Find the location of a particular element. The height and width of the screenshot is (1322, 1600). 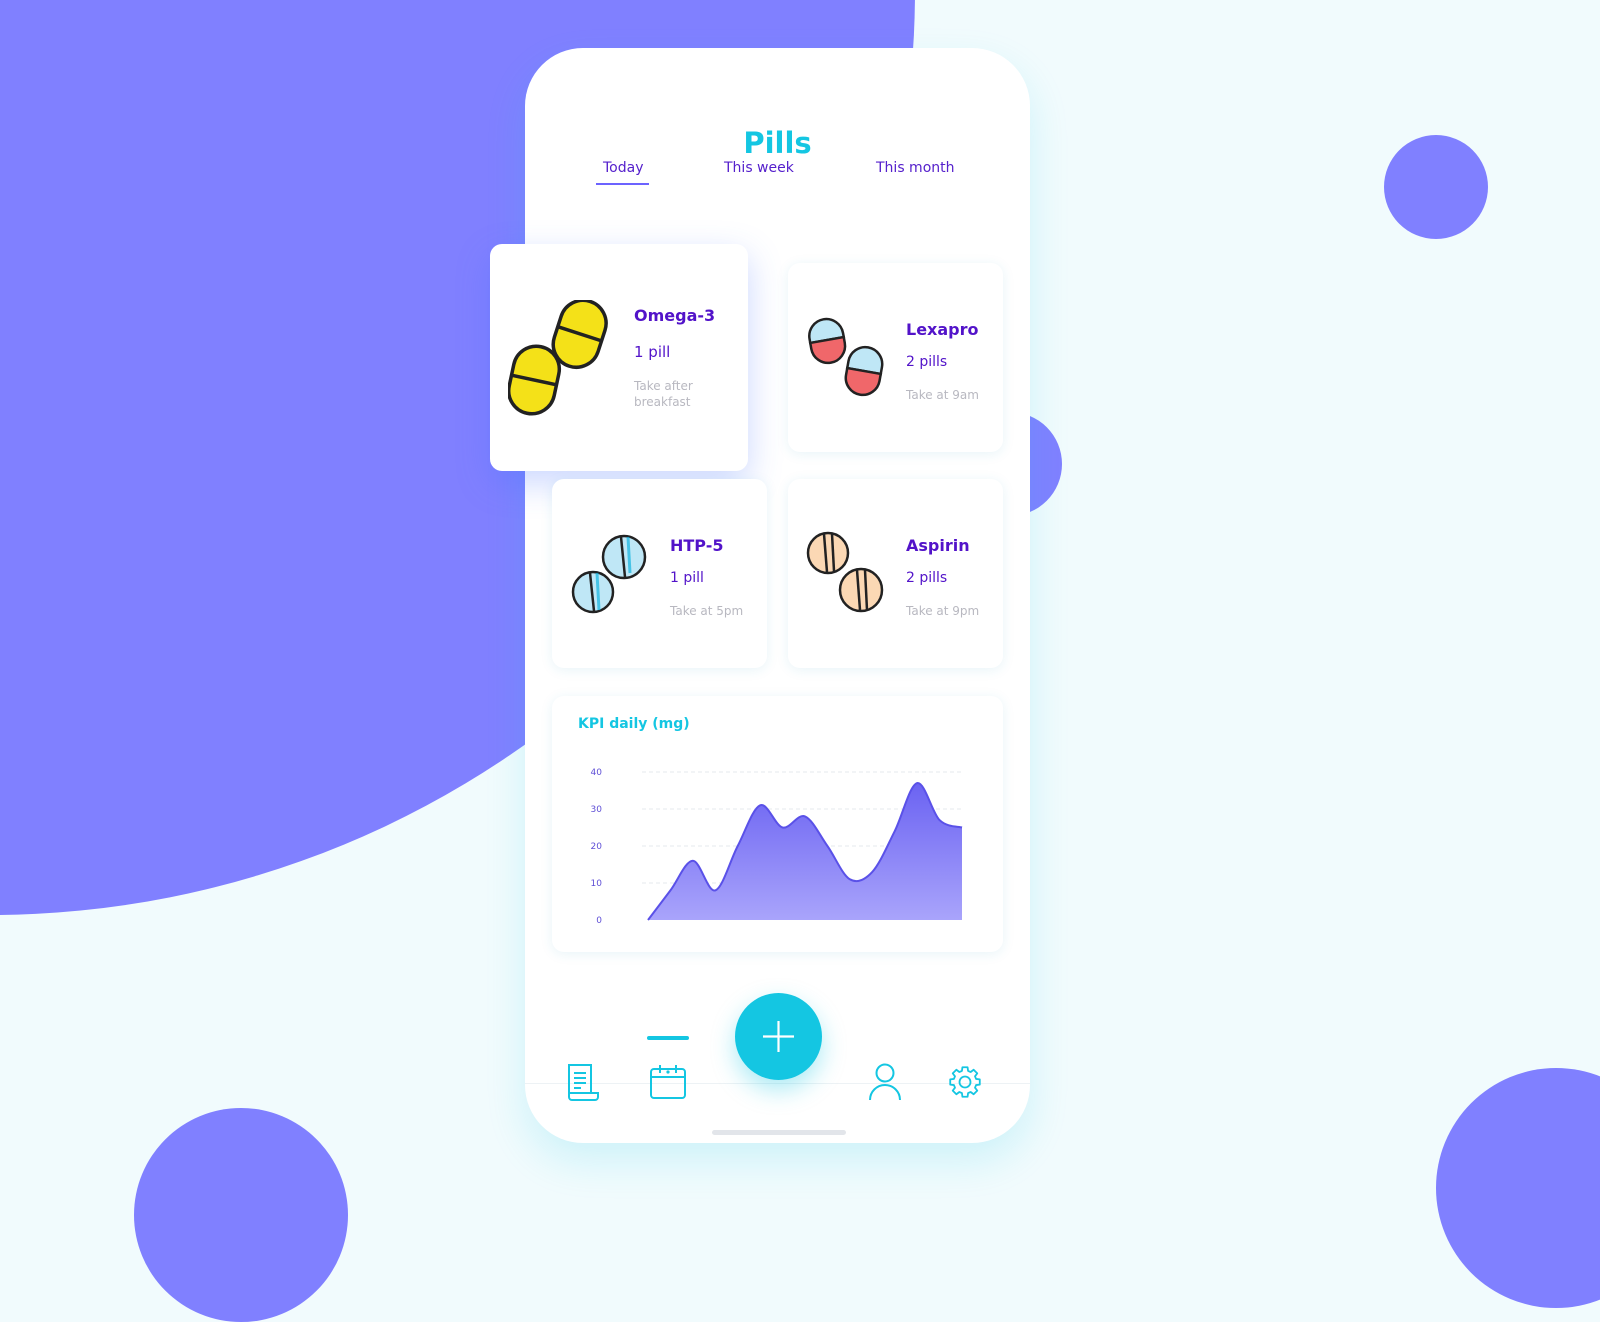

tablet-peach-icon is located at coordinates (845, 572).